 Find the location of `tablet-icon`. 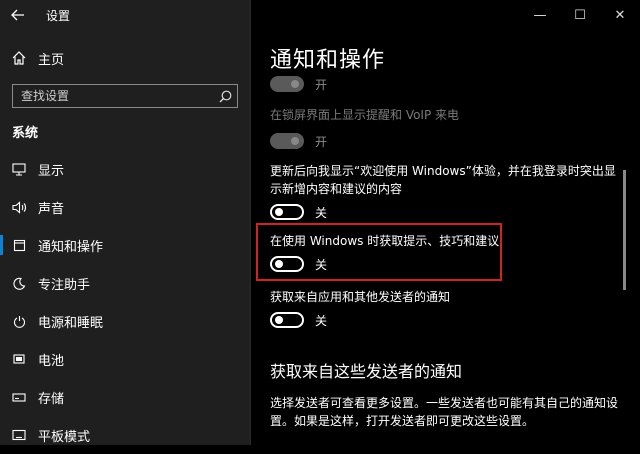

tablet-icon is located at coordinates (19, 435).